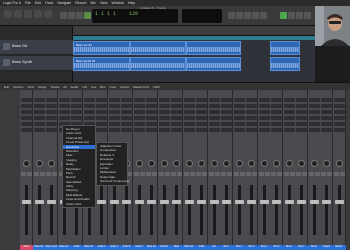  Describe the element at coordinates (93, 87) in the screenshot. I see `mixer-bar-aux: Aux` at that location.